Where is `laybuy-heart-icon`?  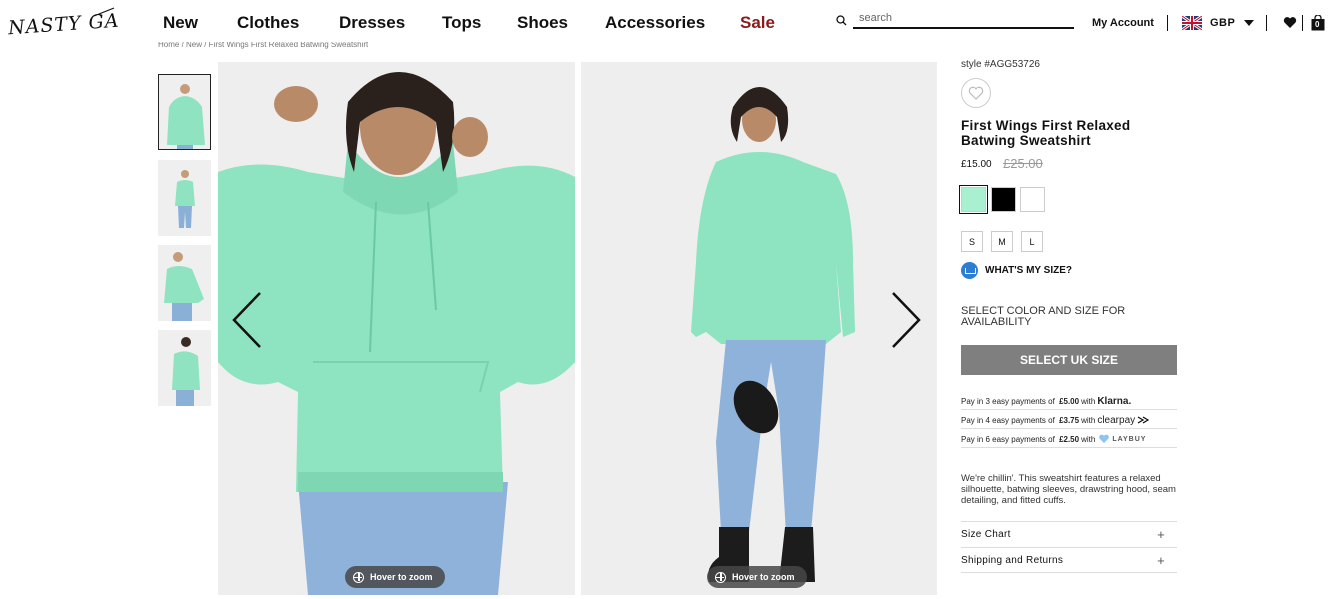
laybuy-heart-icon is located at coordinates (1104, 438).